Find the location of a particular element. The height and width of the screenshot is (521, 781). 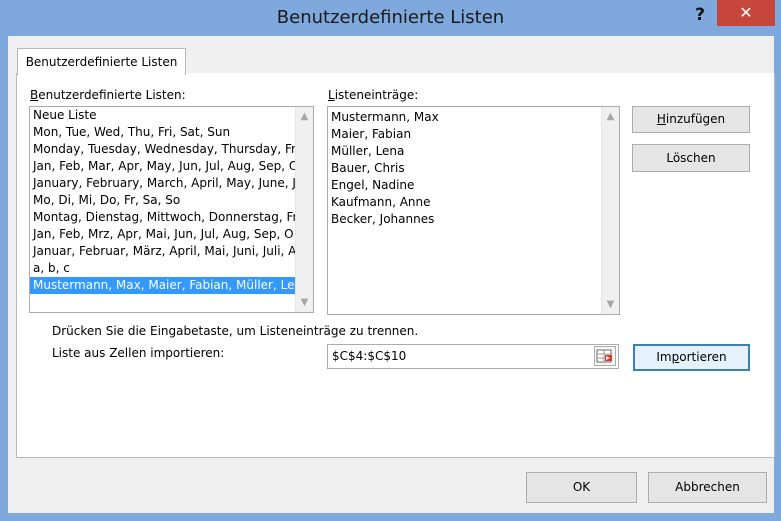

import-range-input: $C$4:$C$10 is located at coordinates (473, 356).